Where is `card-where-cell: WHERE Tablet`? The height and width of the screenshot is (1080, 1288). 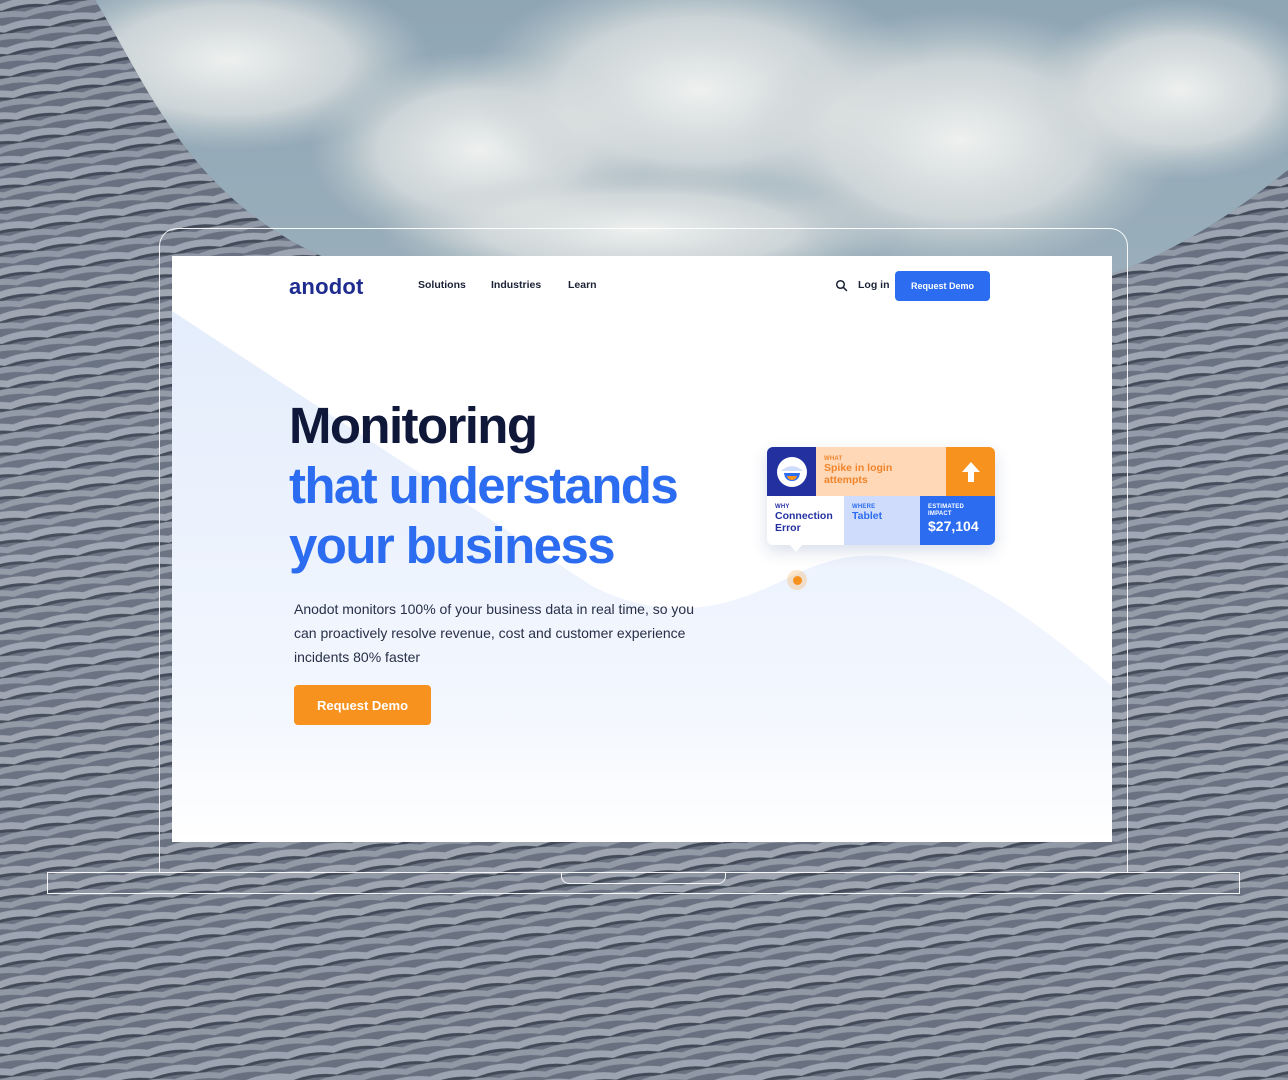 card-where-cell: WHERE Tablet is located at coordinates (882, 520).